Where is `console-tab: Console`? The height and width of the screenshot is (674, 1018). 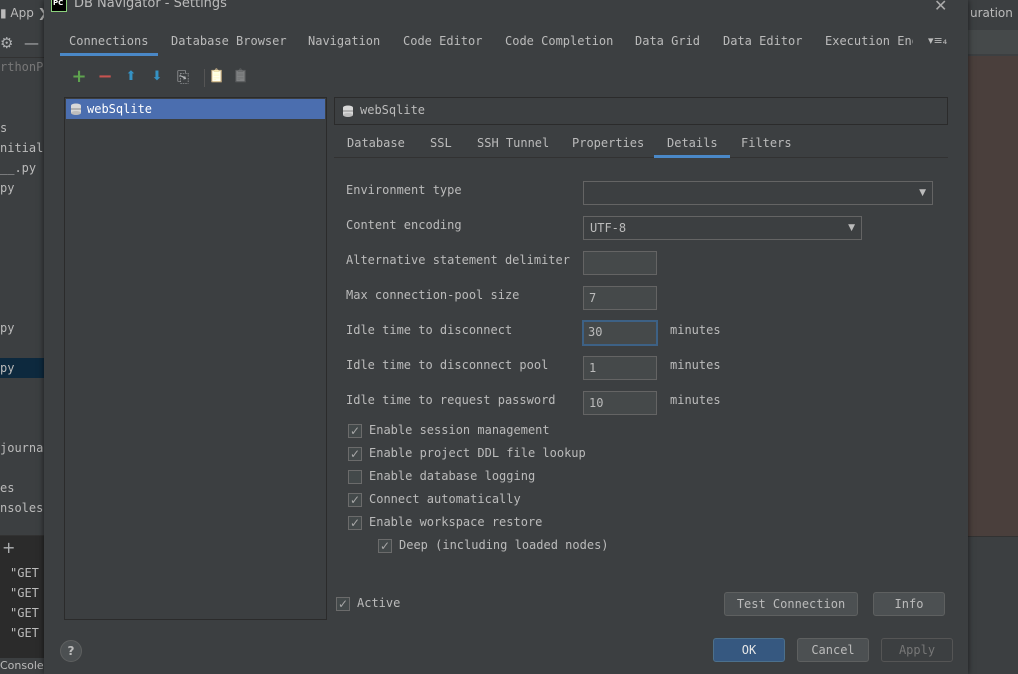 console-tab: Console is located at coordinates (22, 666).